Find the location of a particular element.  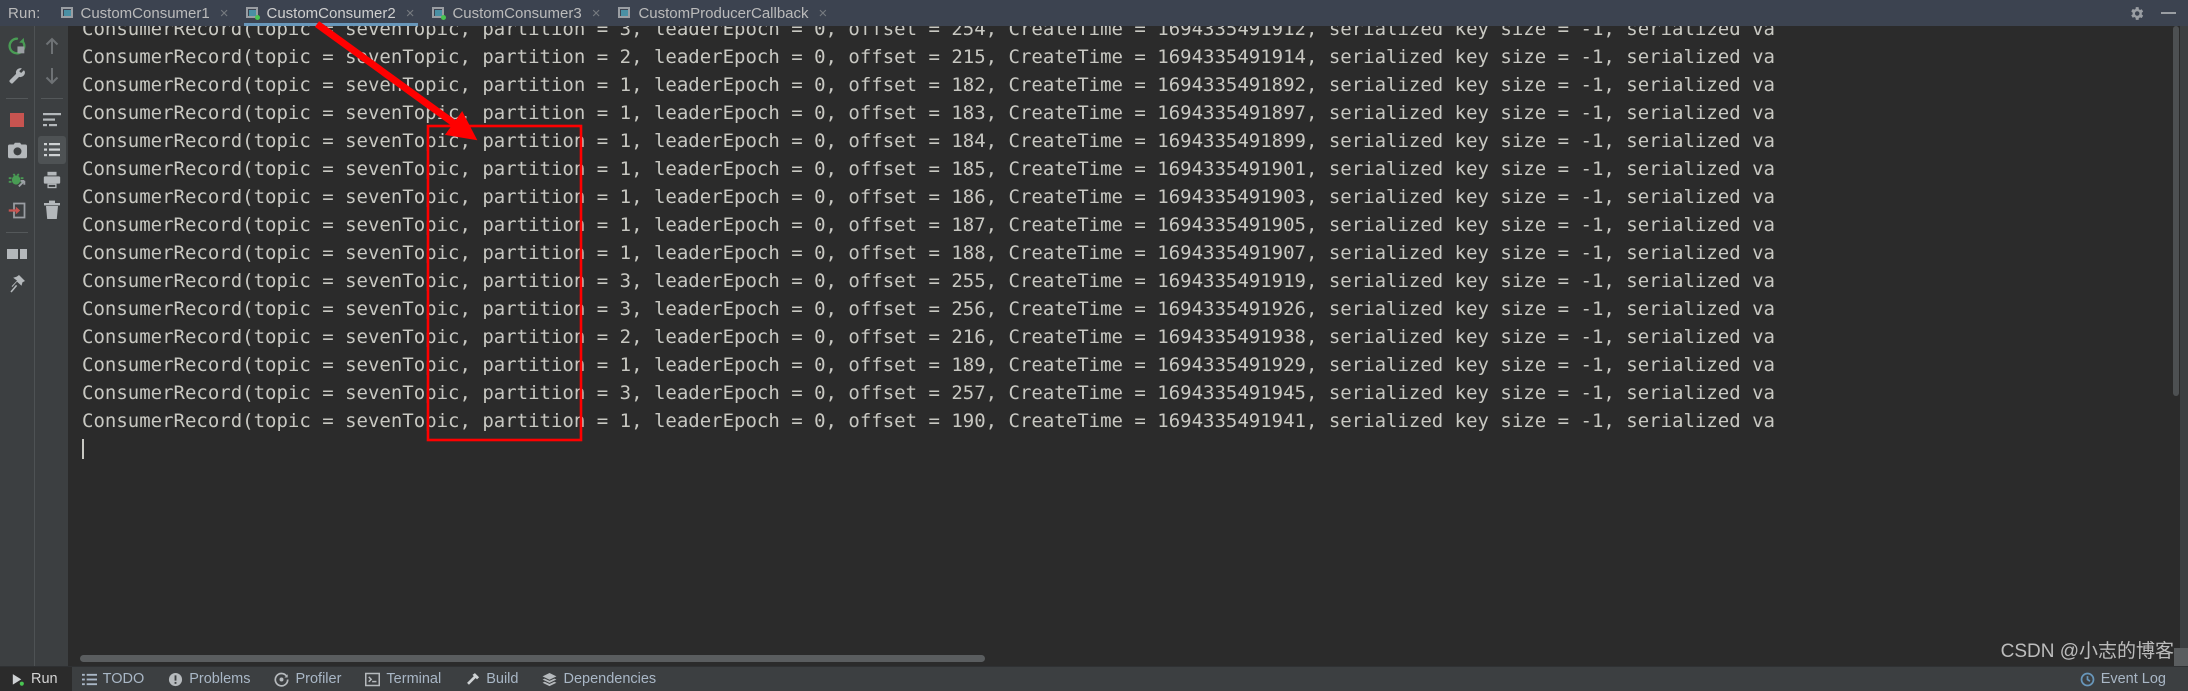

status-bar-item-profiler: Profiler is located at coordinates (309, 679).